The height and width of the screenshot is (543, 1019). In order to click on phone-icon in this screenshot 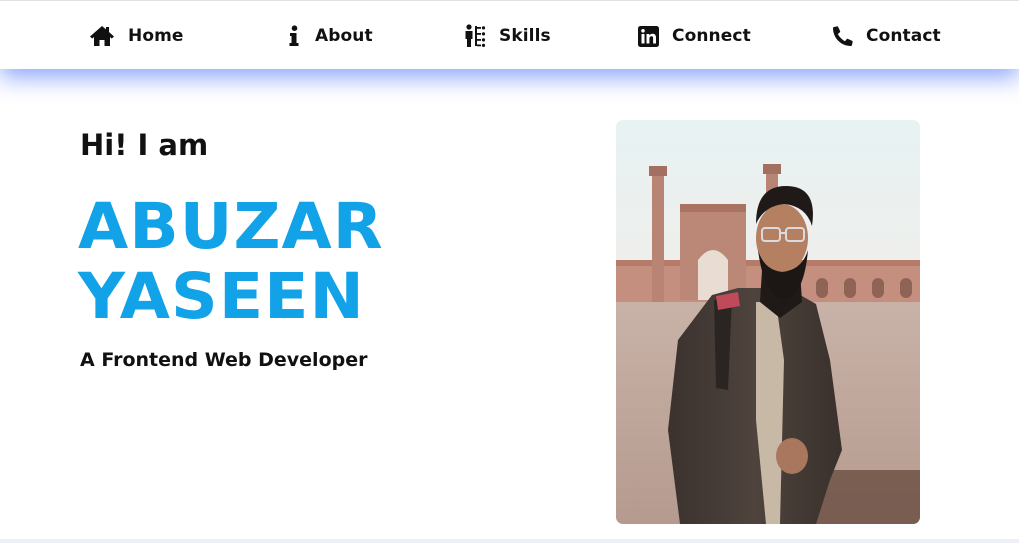, I will do `click(843, 36)`.